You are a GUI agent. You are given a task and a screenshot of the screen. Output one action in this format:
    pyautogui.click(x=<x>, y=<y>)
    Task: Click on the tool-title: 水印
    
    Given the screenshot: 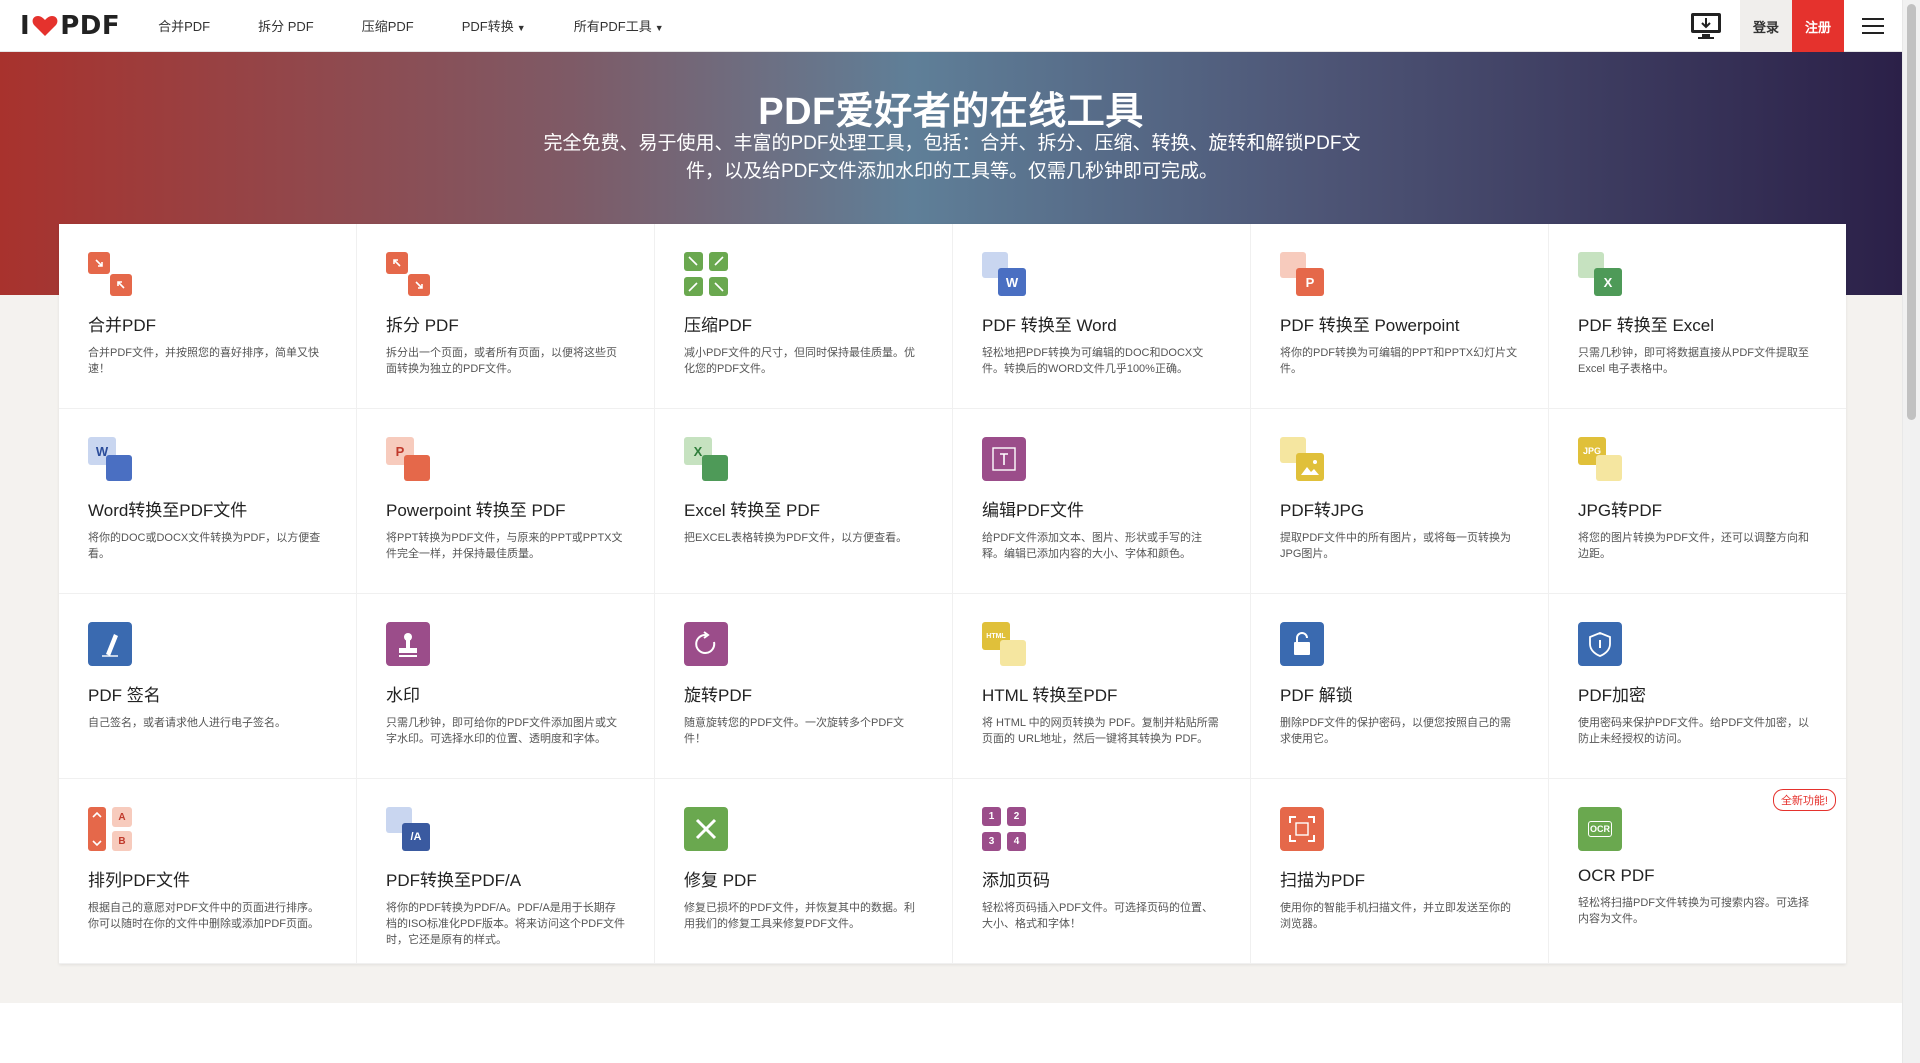 What is the action you would take?
    pyautogui.click(x=403, y=695)
    